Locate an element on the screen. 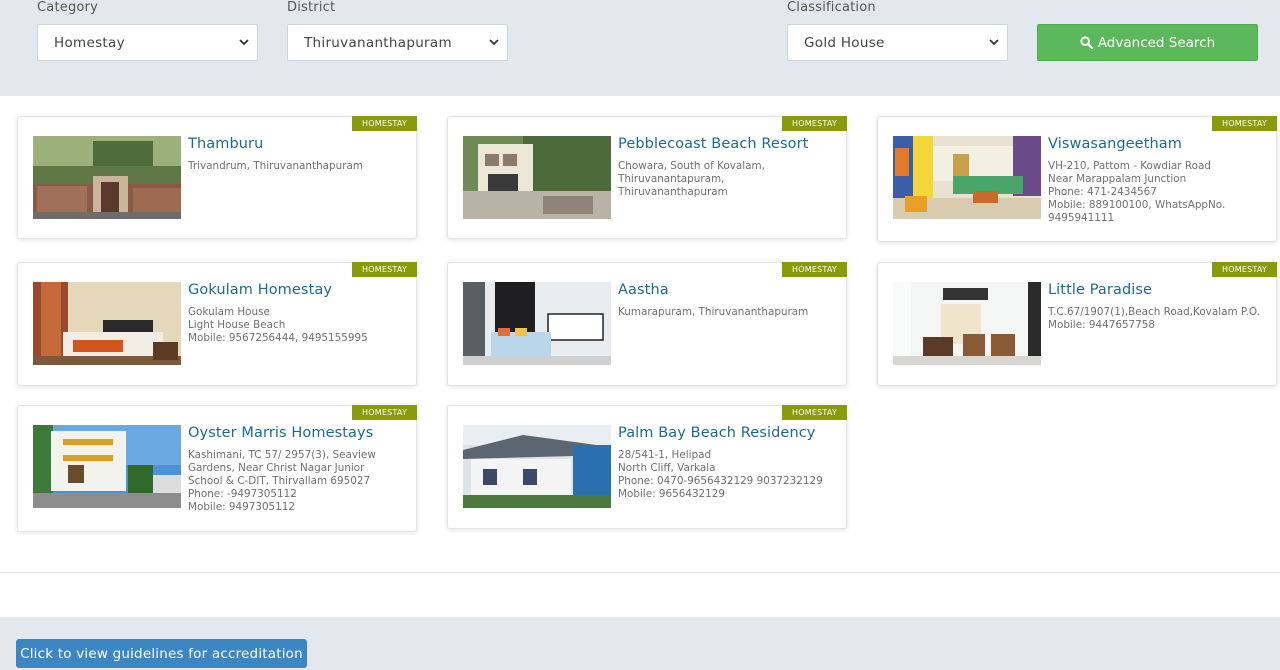 This screenshot has width=1280, height=670. district-select: Thiruvananthapuram is located at coordinates (397, 42).